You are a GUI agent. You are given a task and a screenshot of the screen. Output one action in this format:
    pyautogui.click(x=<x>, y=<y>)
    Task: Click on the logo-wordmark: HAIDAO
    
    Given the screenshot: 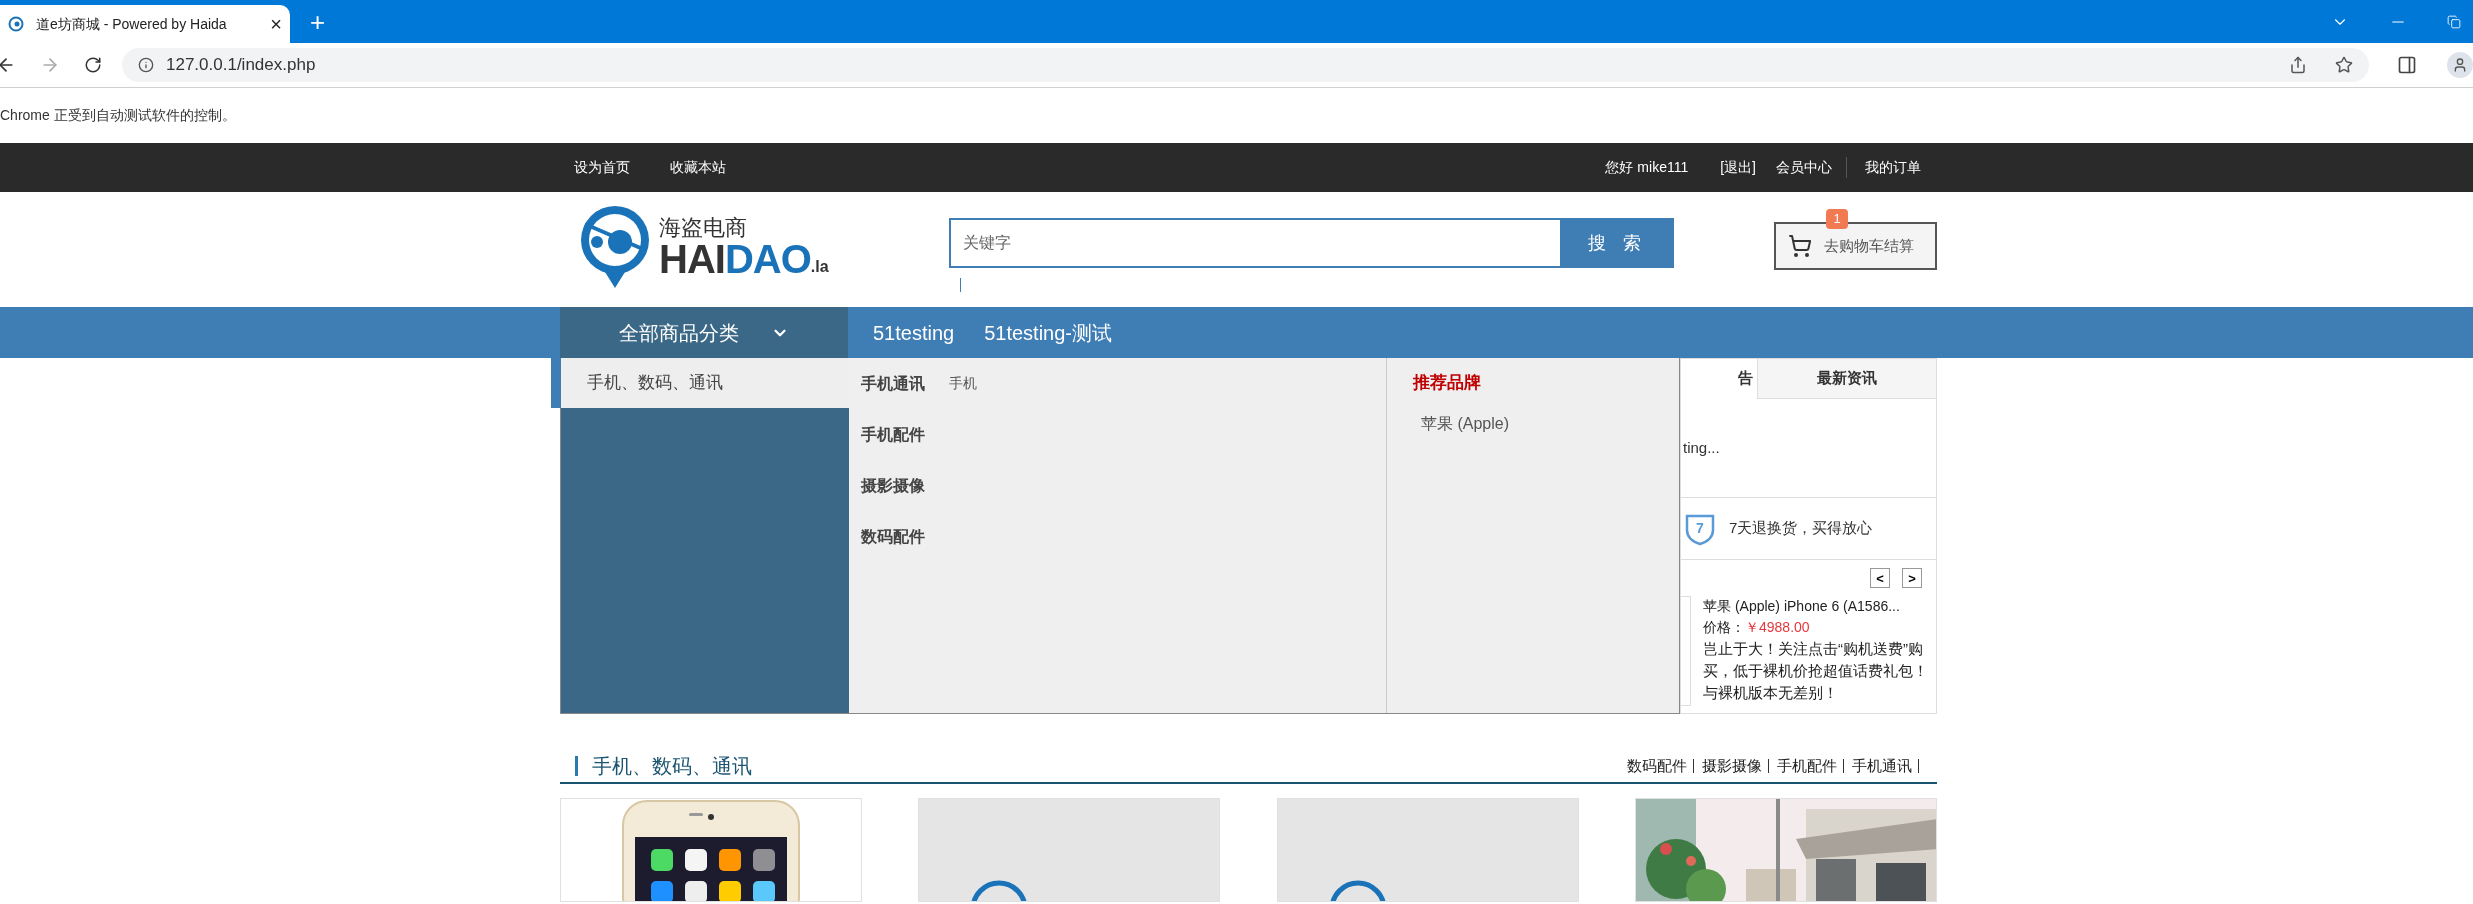 What is the action you would take?
    pyautogui.click(x=735, y=259)
    